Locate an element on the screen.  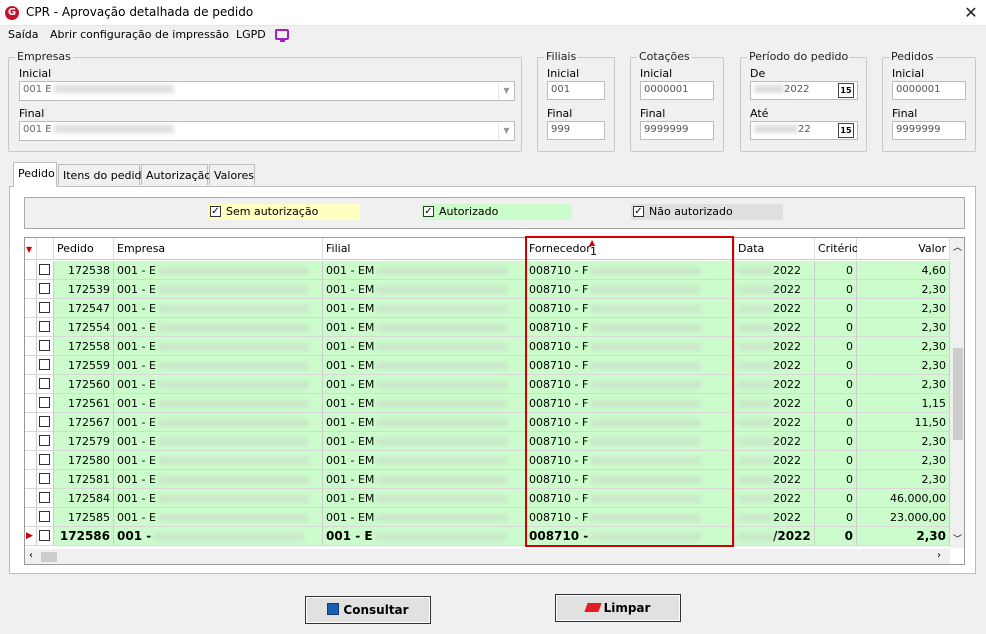
empresa-inicial-select: 001 E ▼ is located at coordinates (267, 91).